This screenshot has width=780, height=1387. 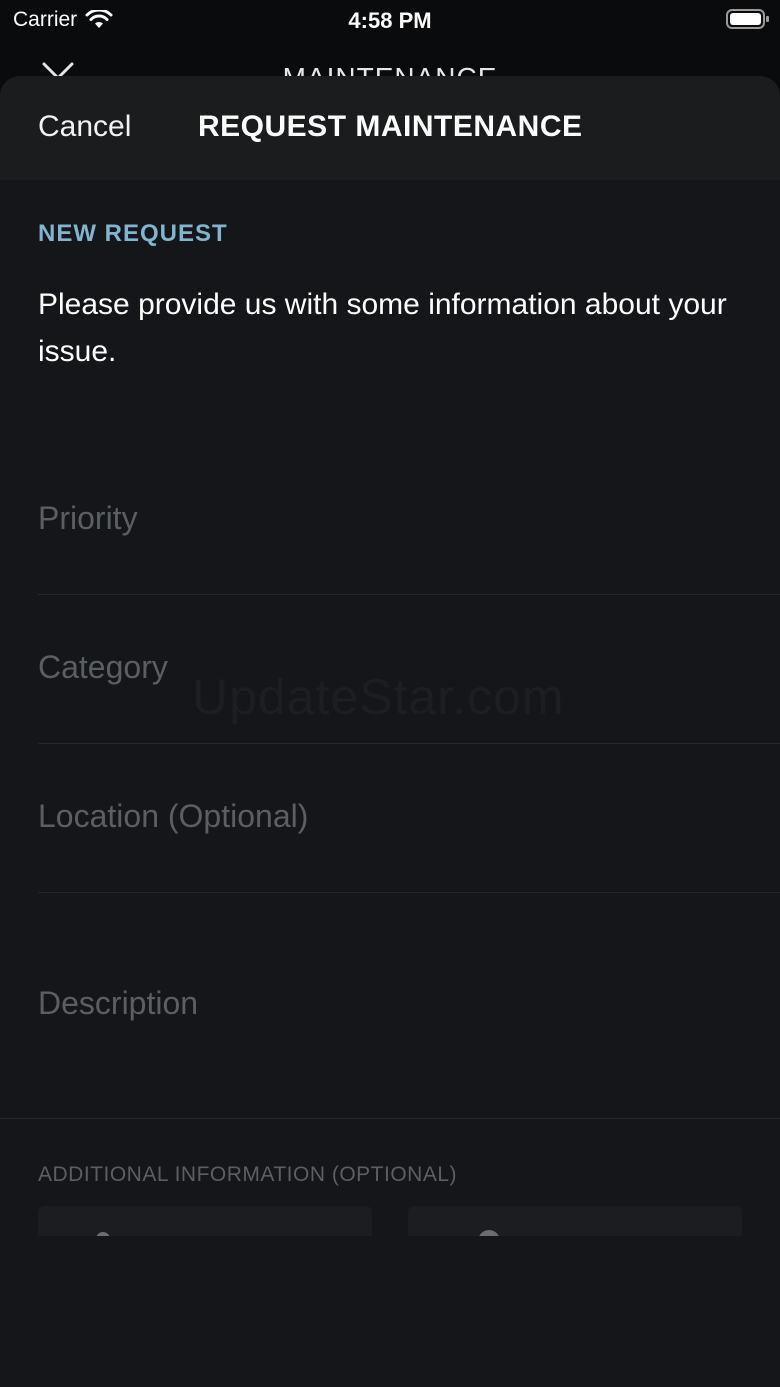 I want to click on status-time: 4:58 PM, so click(x=390, y=20).